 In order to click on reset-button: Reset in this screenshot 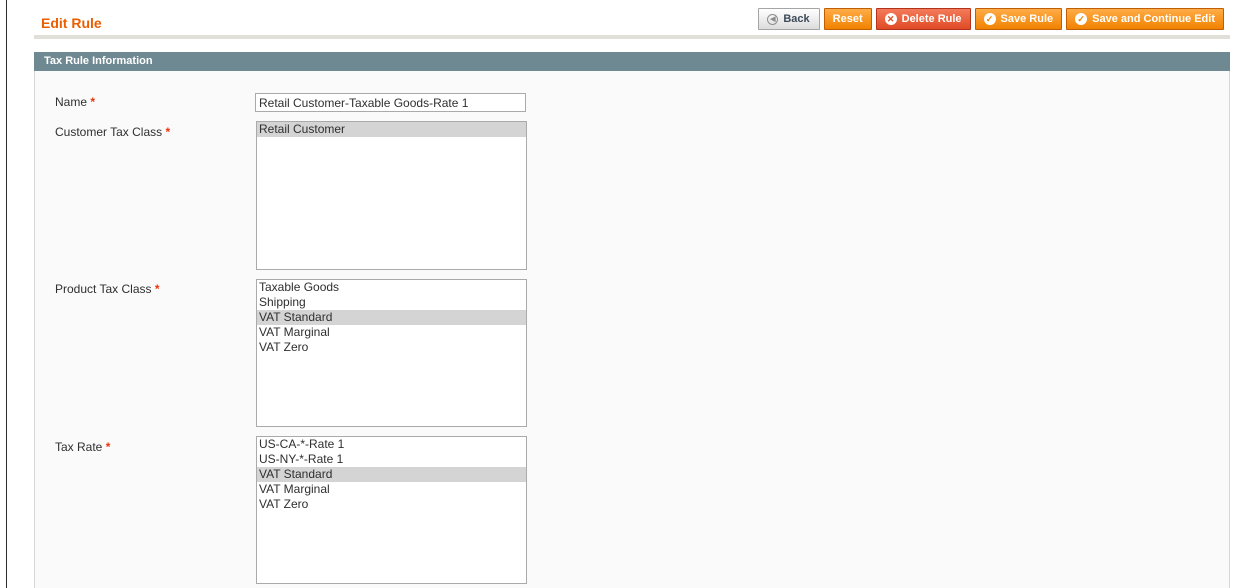, I will do `click(847, 19)`.